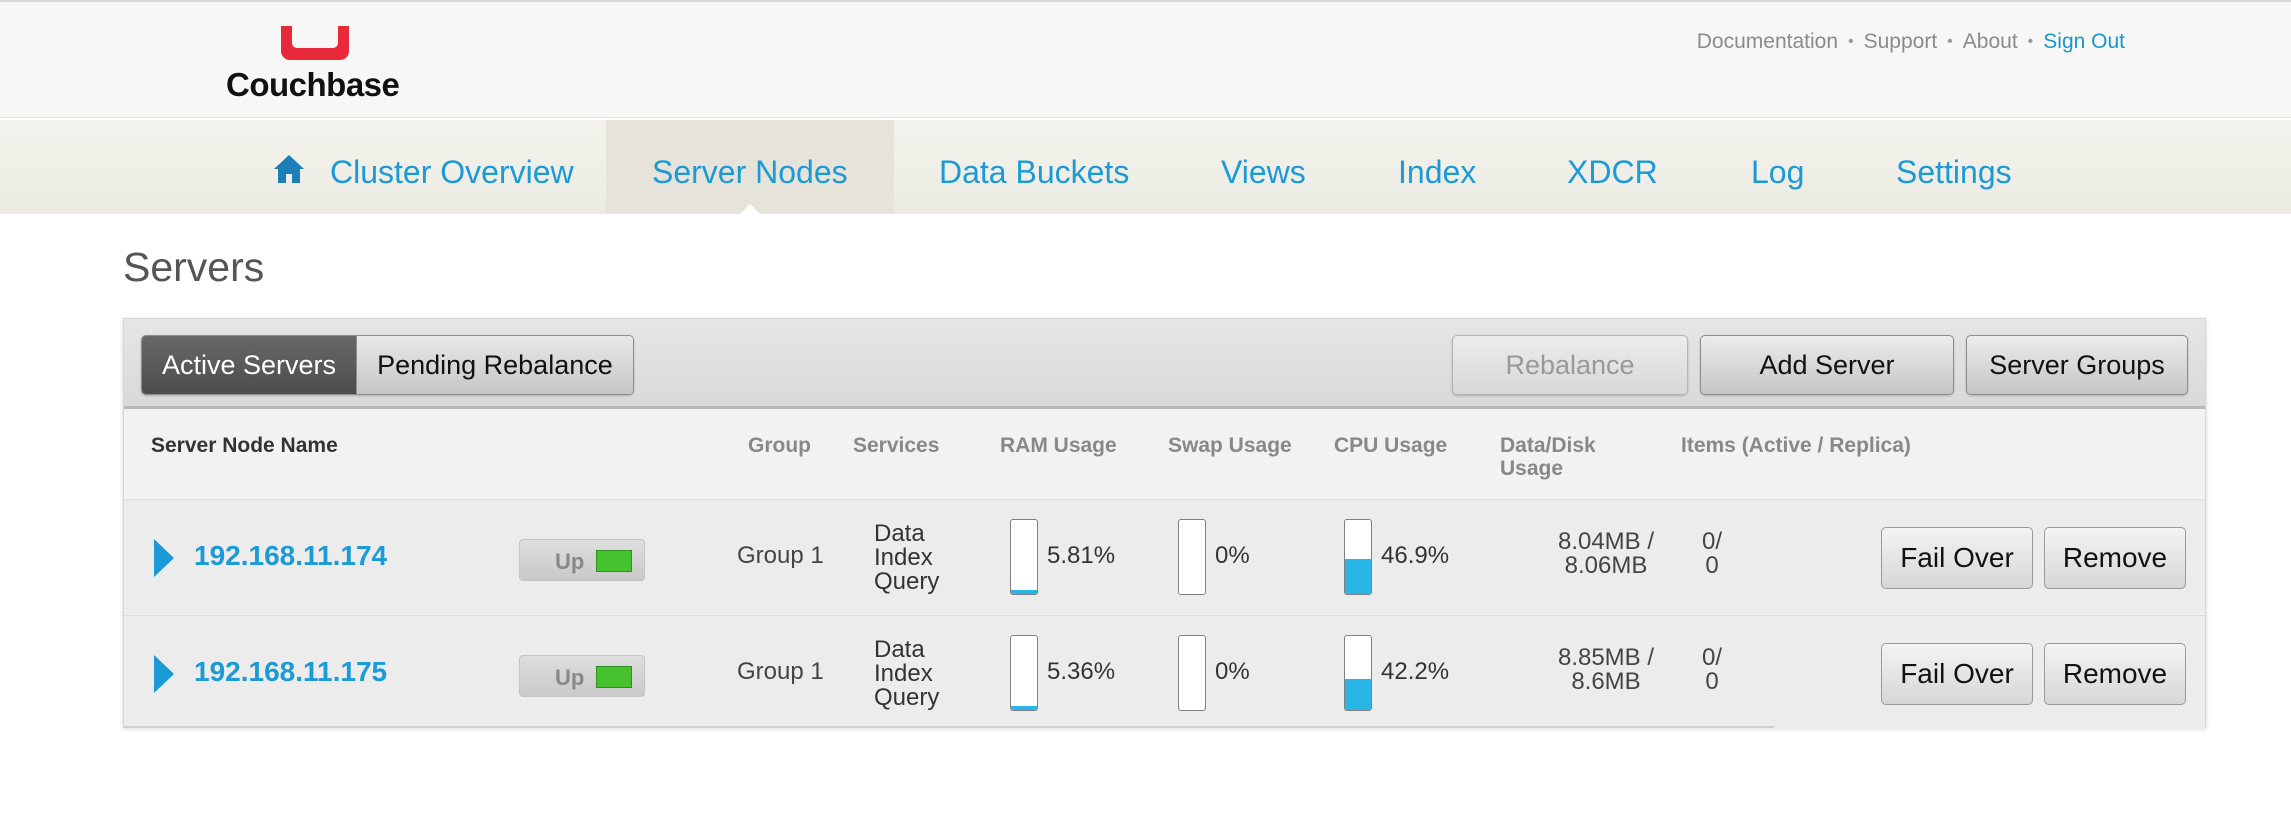  Describe the element at coordinates (1415, 671) in the screenshot. I see `cpu-usage-value: 42.2%` at that location.